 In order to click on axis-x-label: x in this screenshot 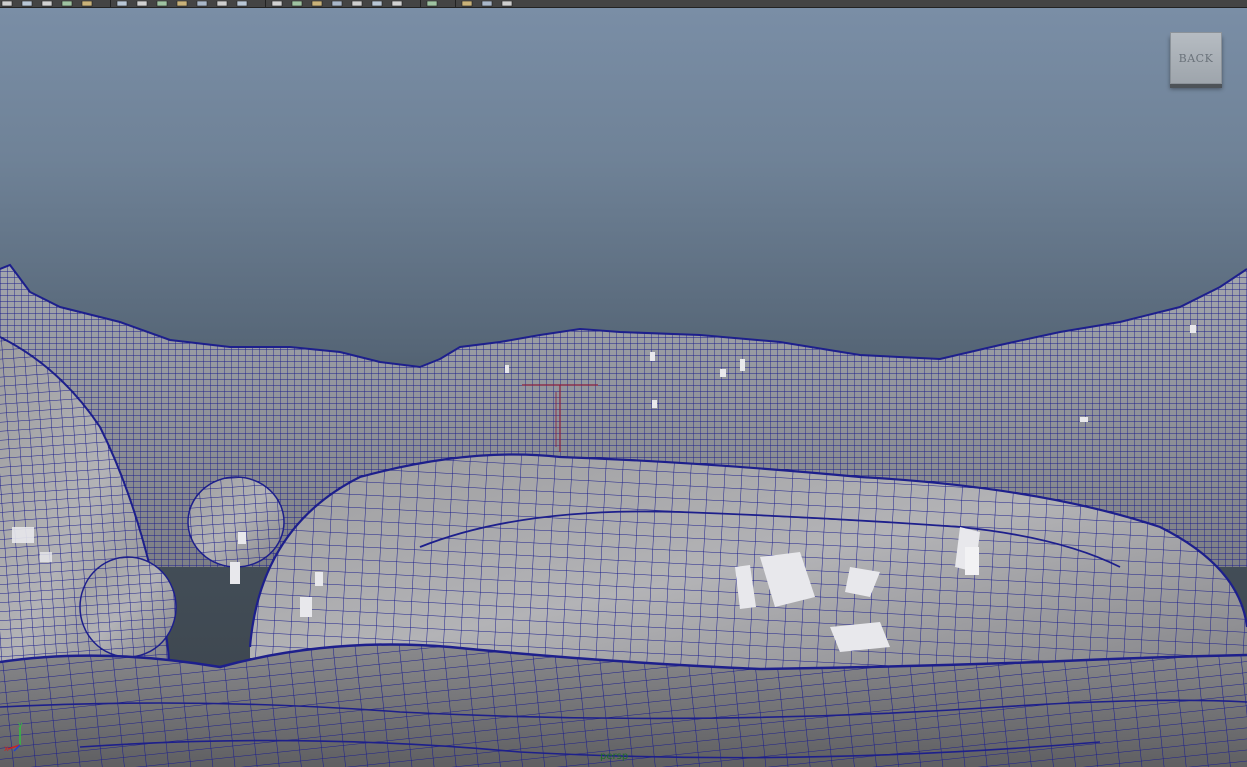, I will do `click(6, 748)`.